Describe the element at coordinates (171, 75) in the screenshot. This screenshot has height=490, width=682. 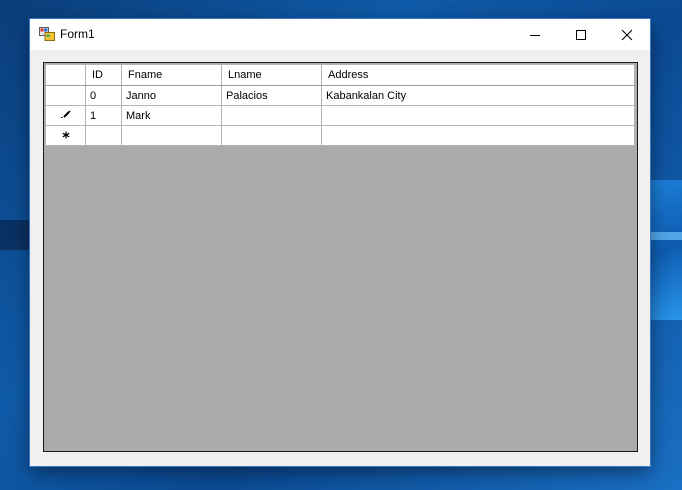
I see `column-header-fname: Fname` at that location.